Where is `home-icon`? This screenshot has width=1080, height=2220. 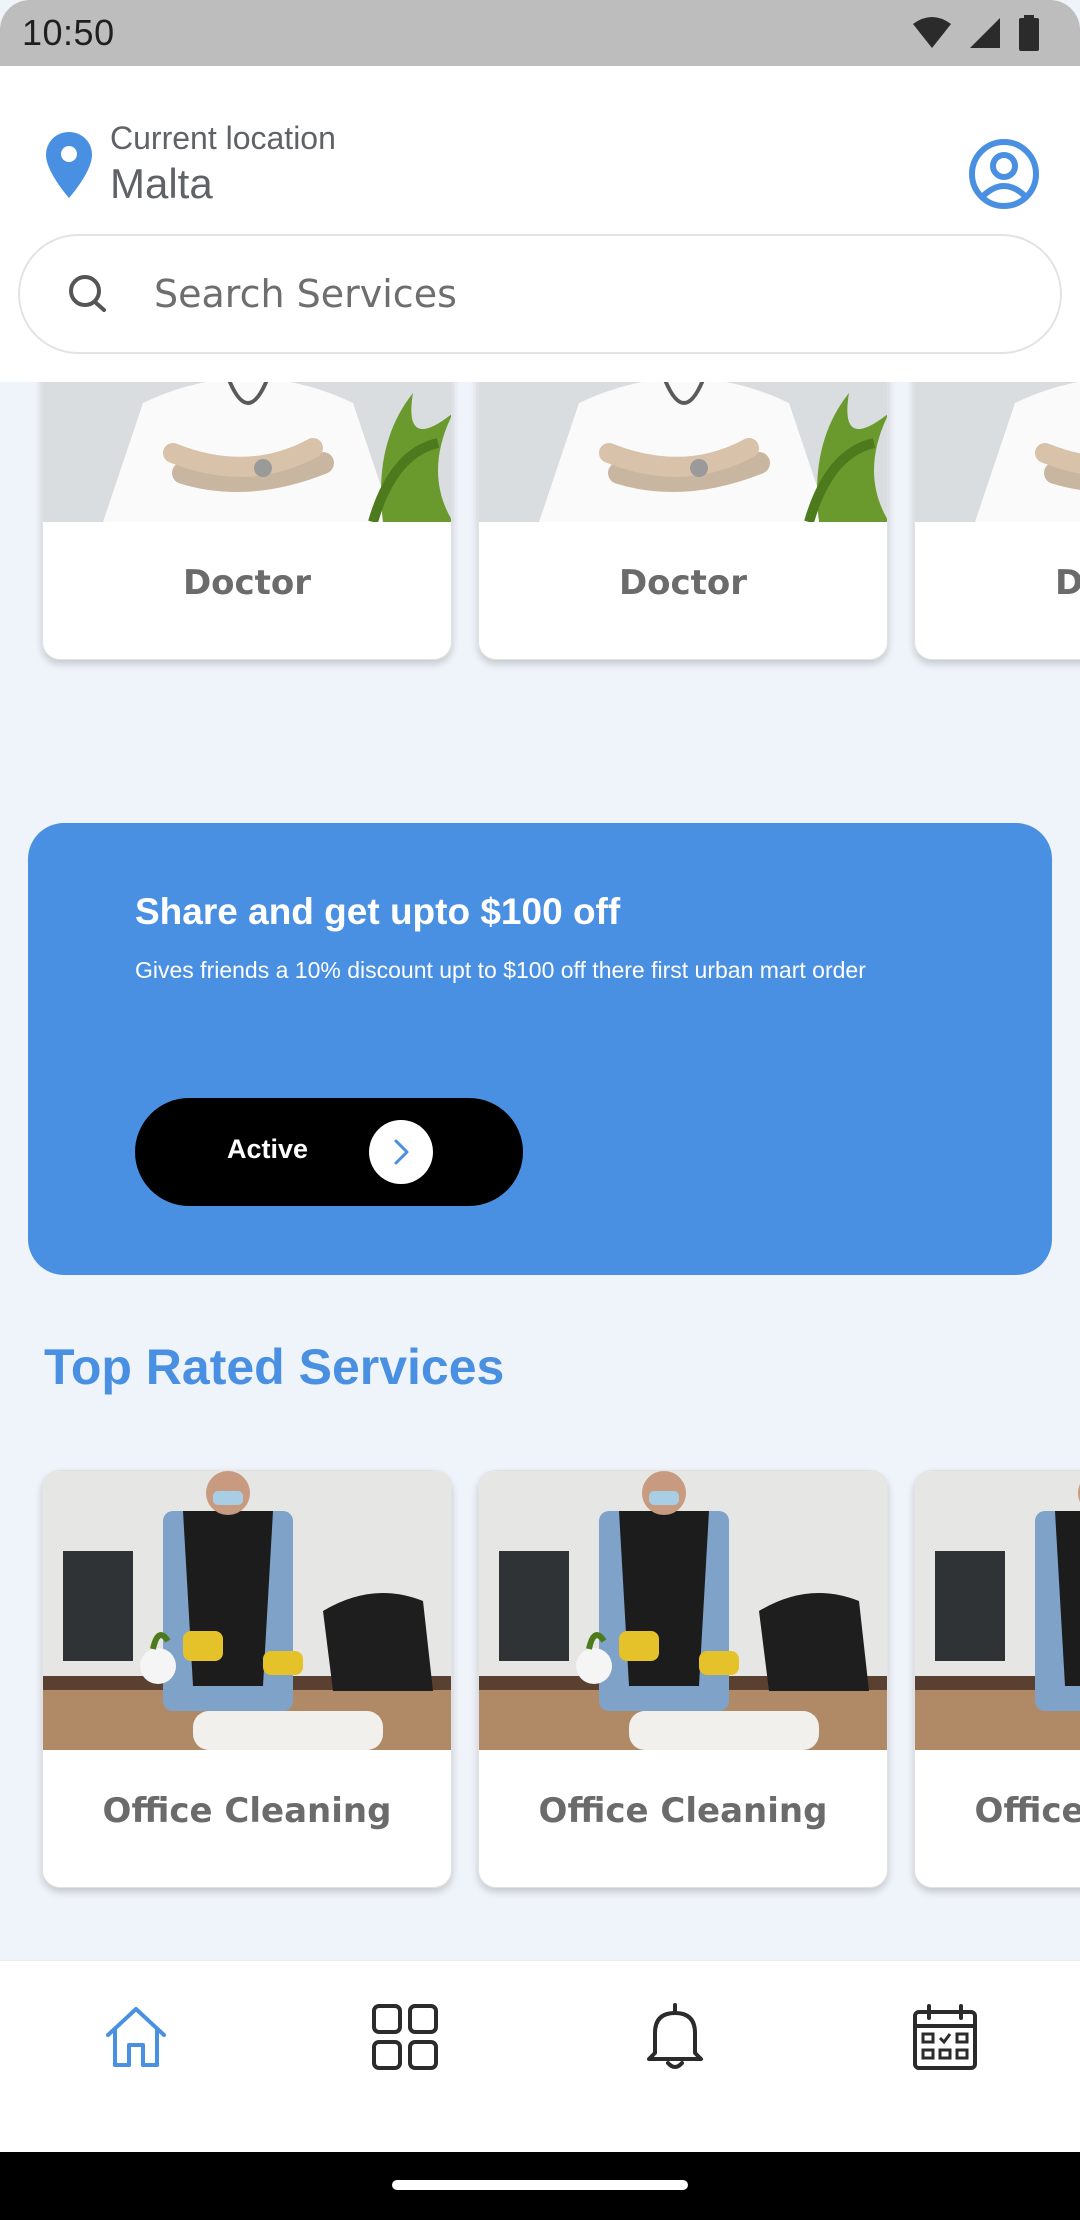 home-icon is located at coordinates (136, 2037).